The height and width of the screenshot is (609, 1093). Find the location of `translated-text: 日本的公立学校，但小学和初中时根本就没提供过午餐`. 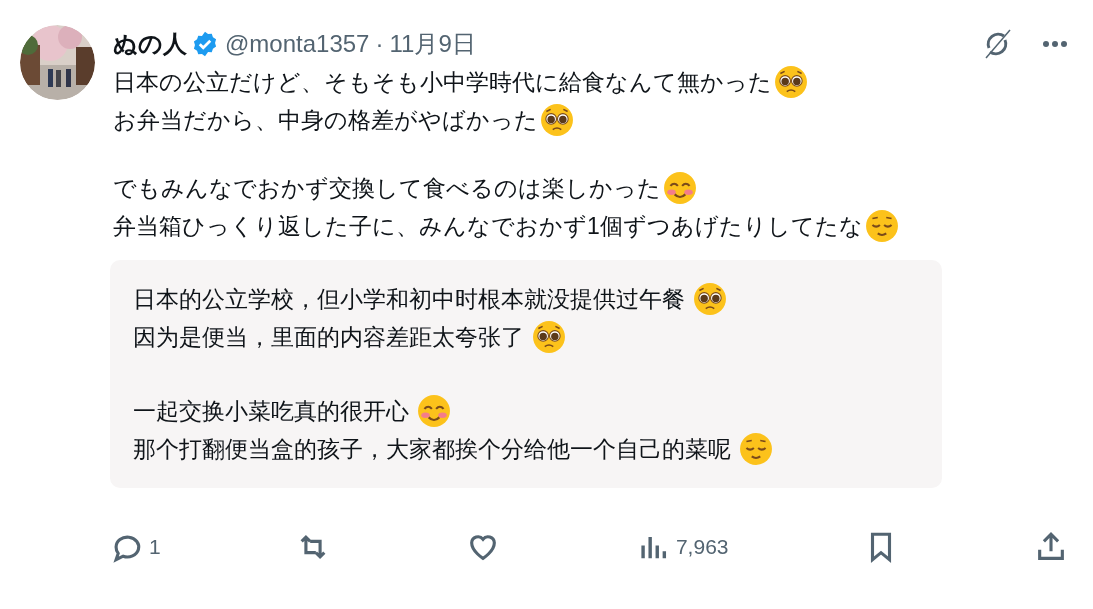

translated-text: 日本的公立学校，但小学和初中时根本就没提供过午餐 is located at coordinates (409, 299).